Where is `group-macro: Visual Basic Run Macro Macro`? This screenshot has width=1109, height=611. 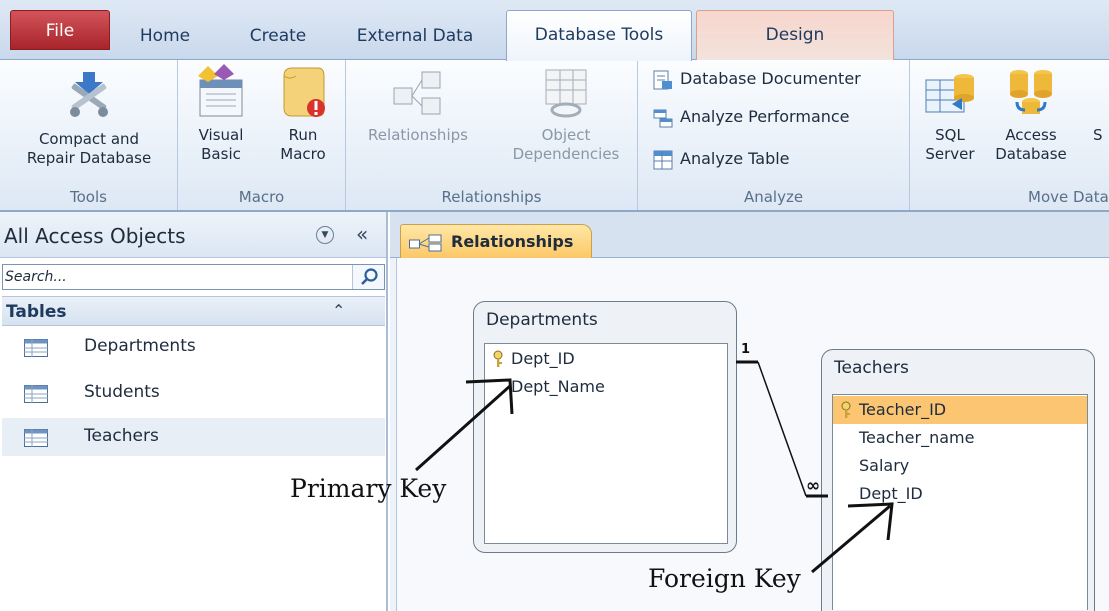
group-macro: Visual Basic Run Macro Macro is located at coordinates (262, 135).